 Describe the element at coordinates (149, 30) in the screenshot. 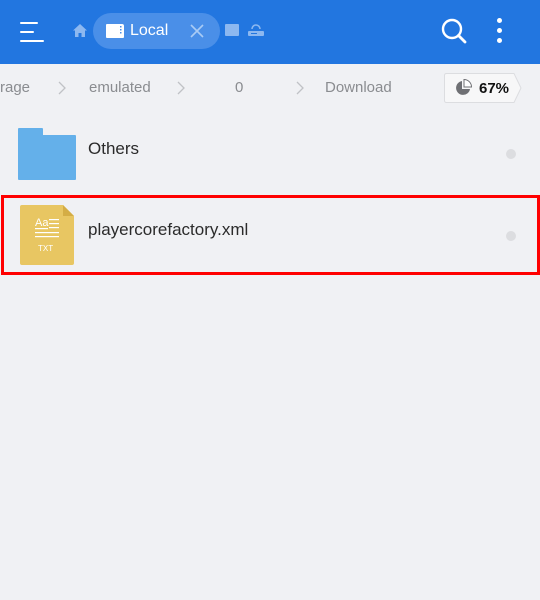

I see `tab-label: Local` at that location.